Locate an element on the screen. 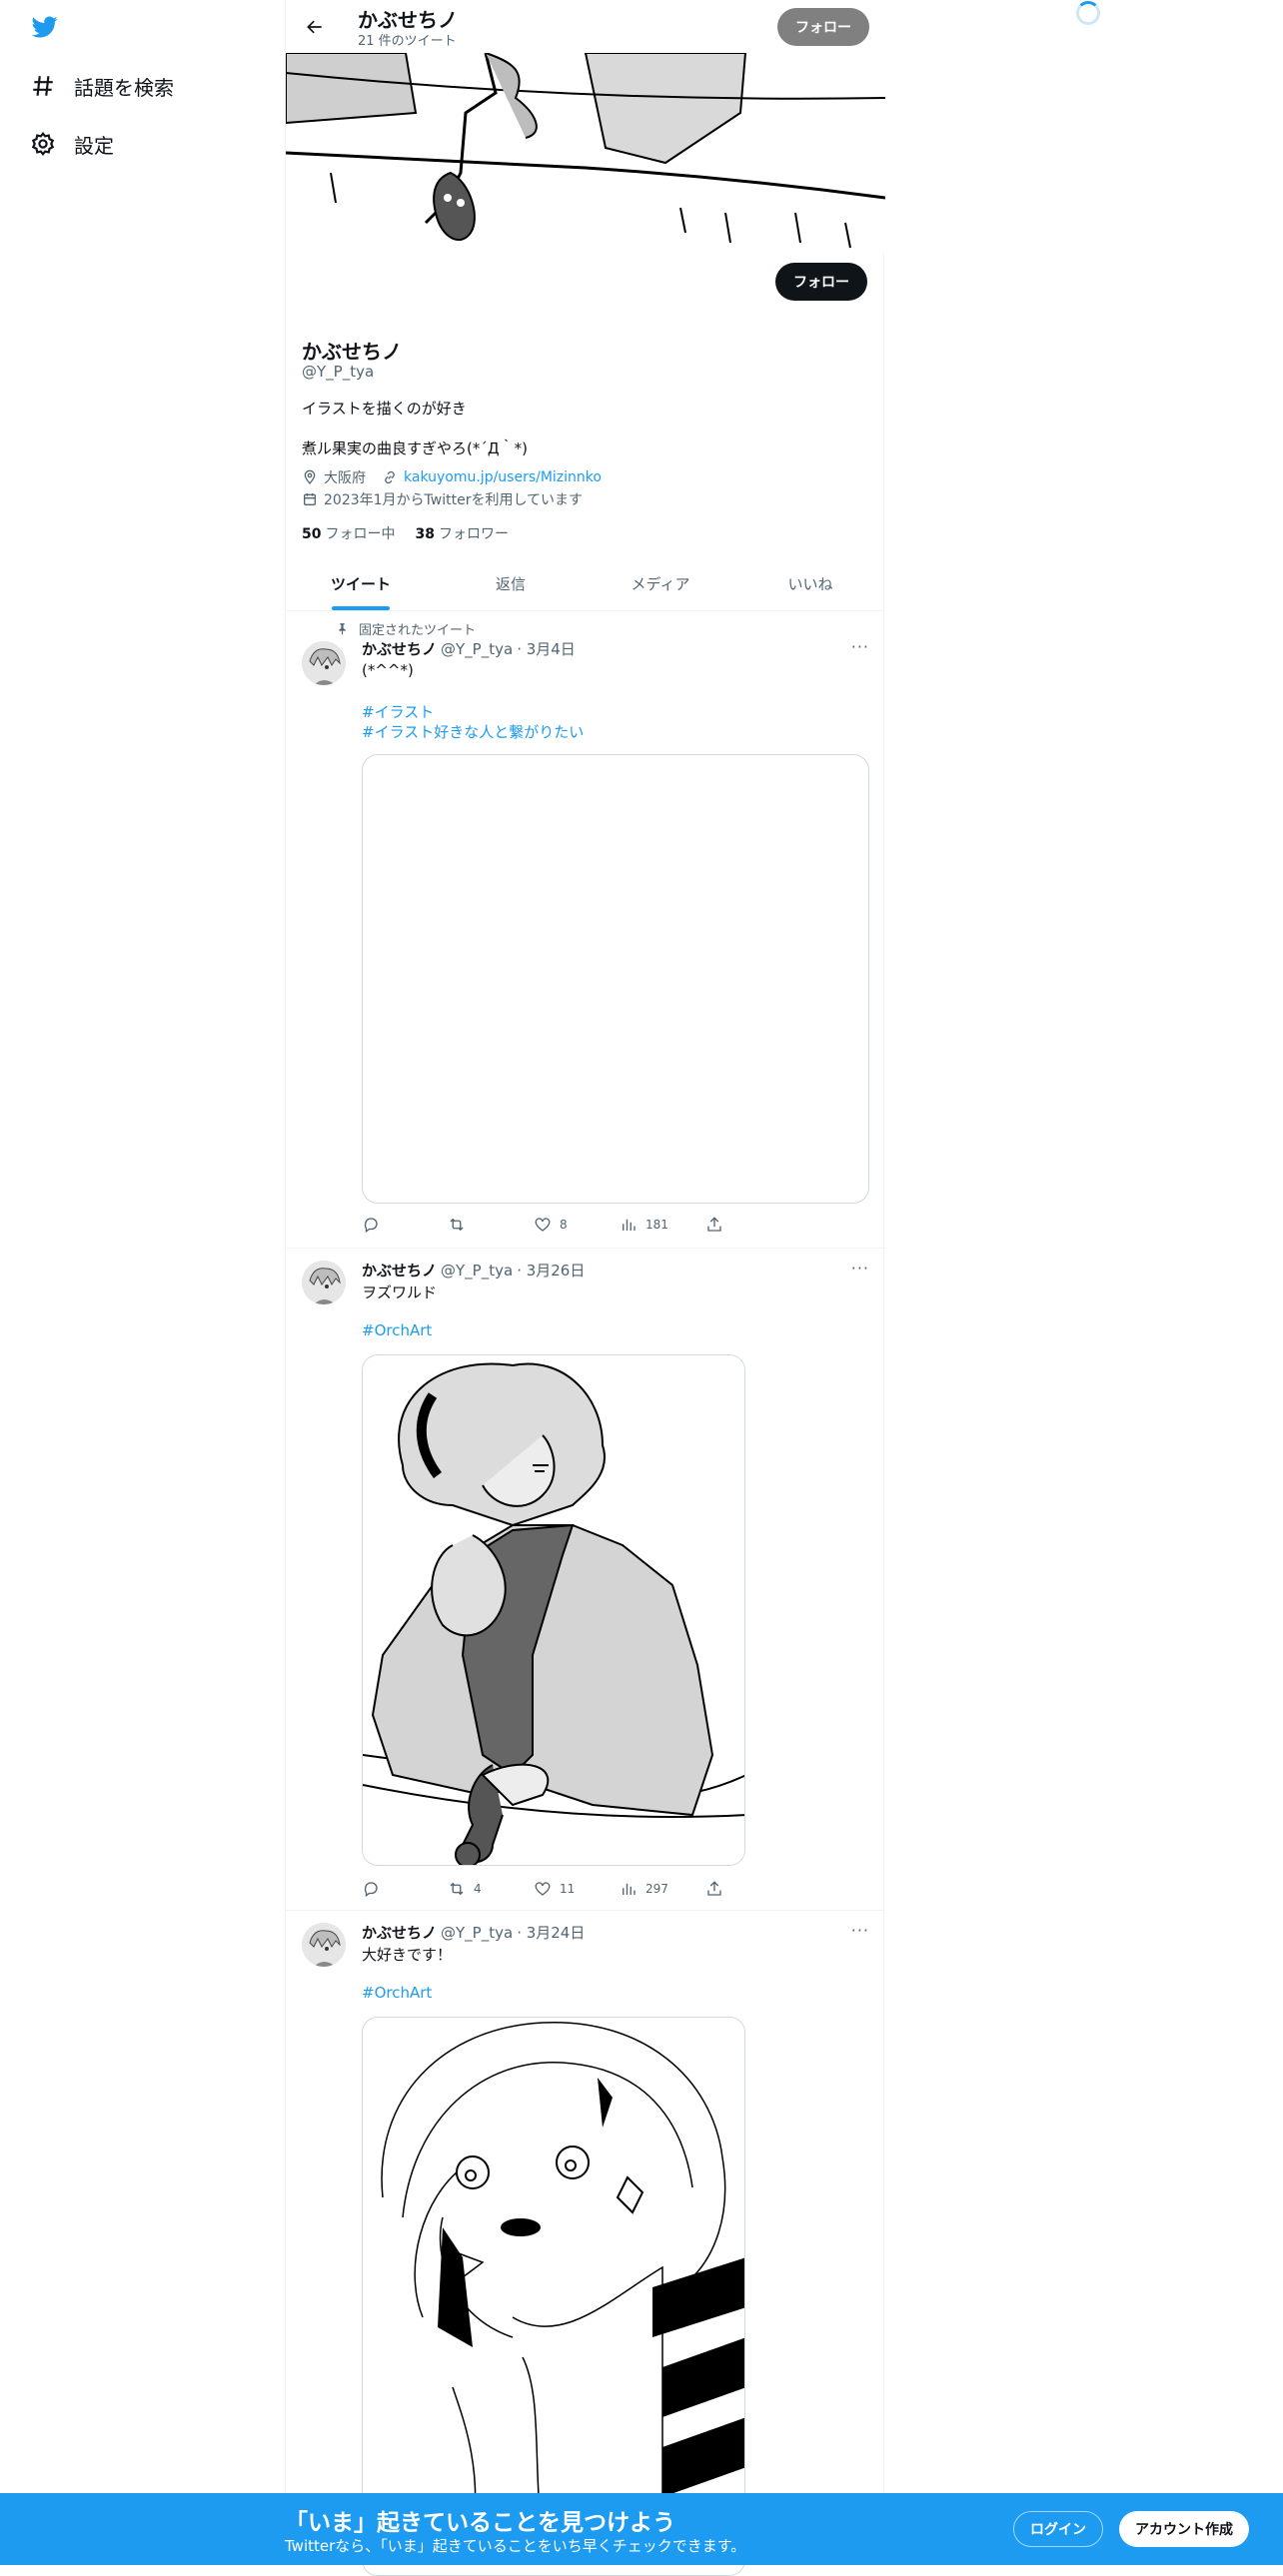  views-button: 297 is located at coordinates (662, 1889).